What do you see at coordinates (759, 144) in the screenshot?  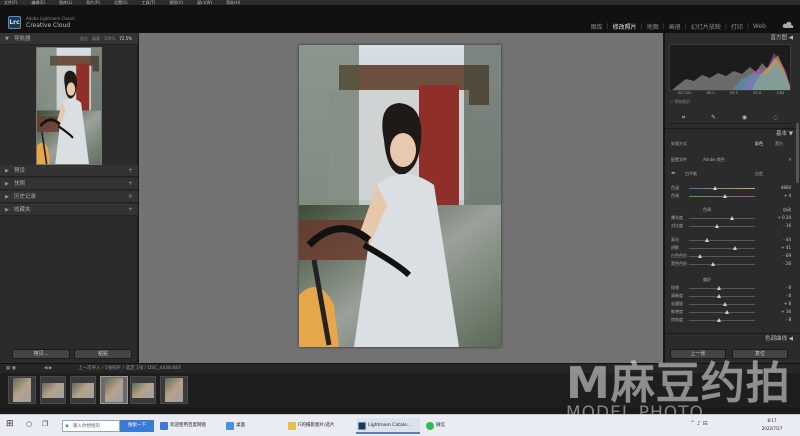 I see `treatment-color-option: 彩色` at bounding box center [759, 144].